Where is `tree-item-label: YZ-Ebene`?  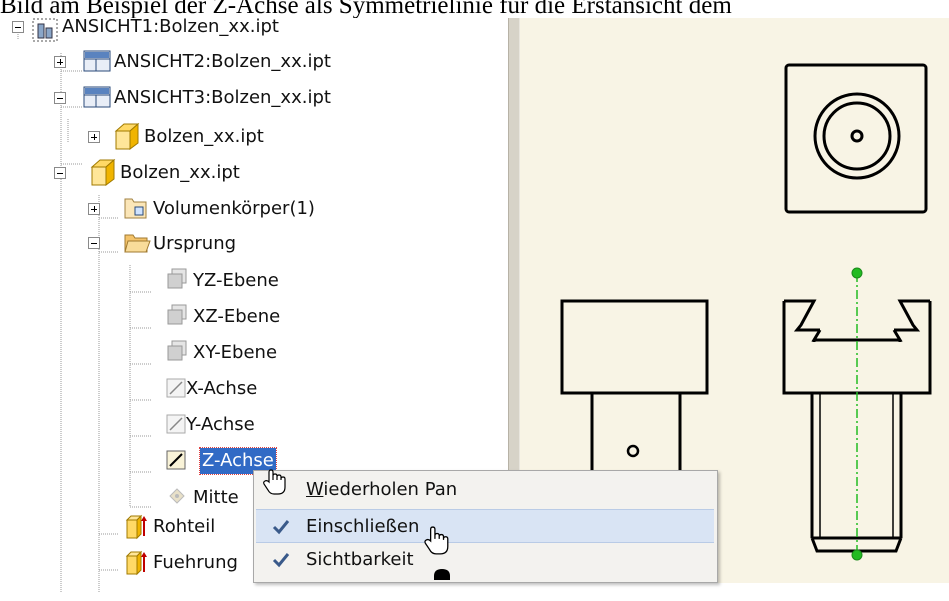
tree-item-label: YZ-Ebene is located at coordinates (236, 281).